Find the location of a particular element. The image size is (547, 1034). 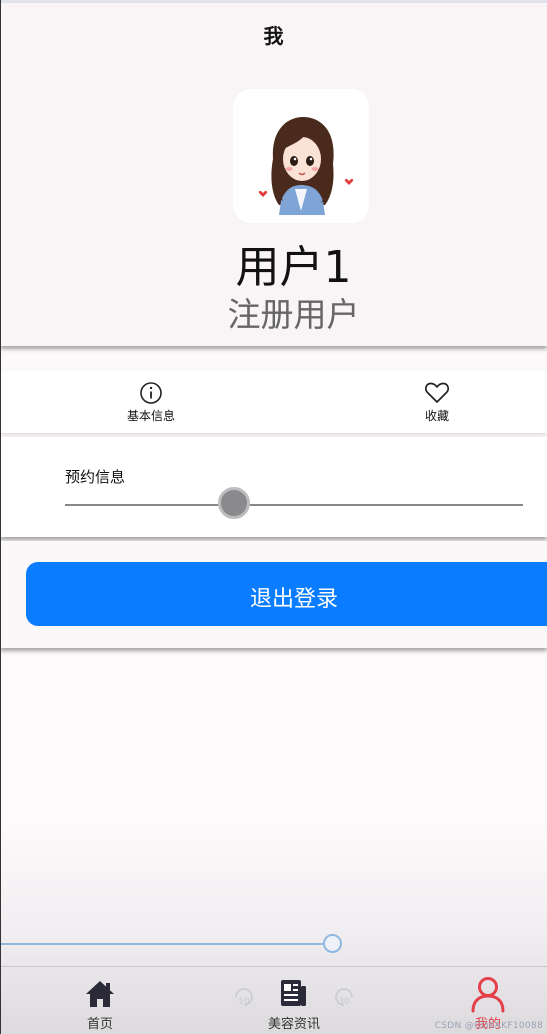

booking-slider-thumb is located at coordinates (234, 503).